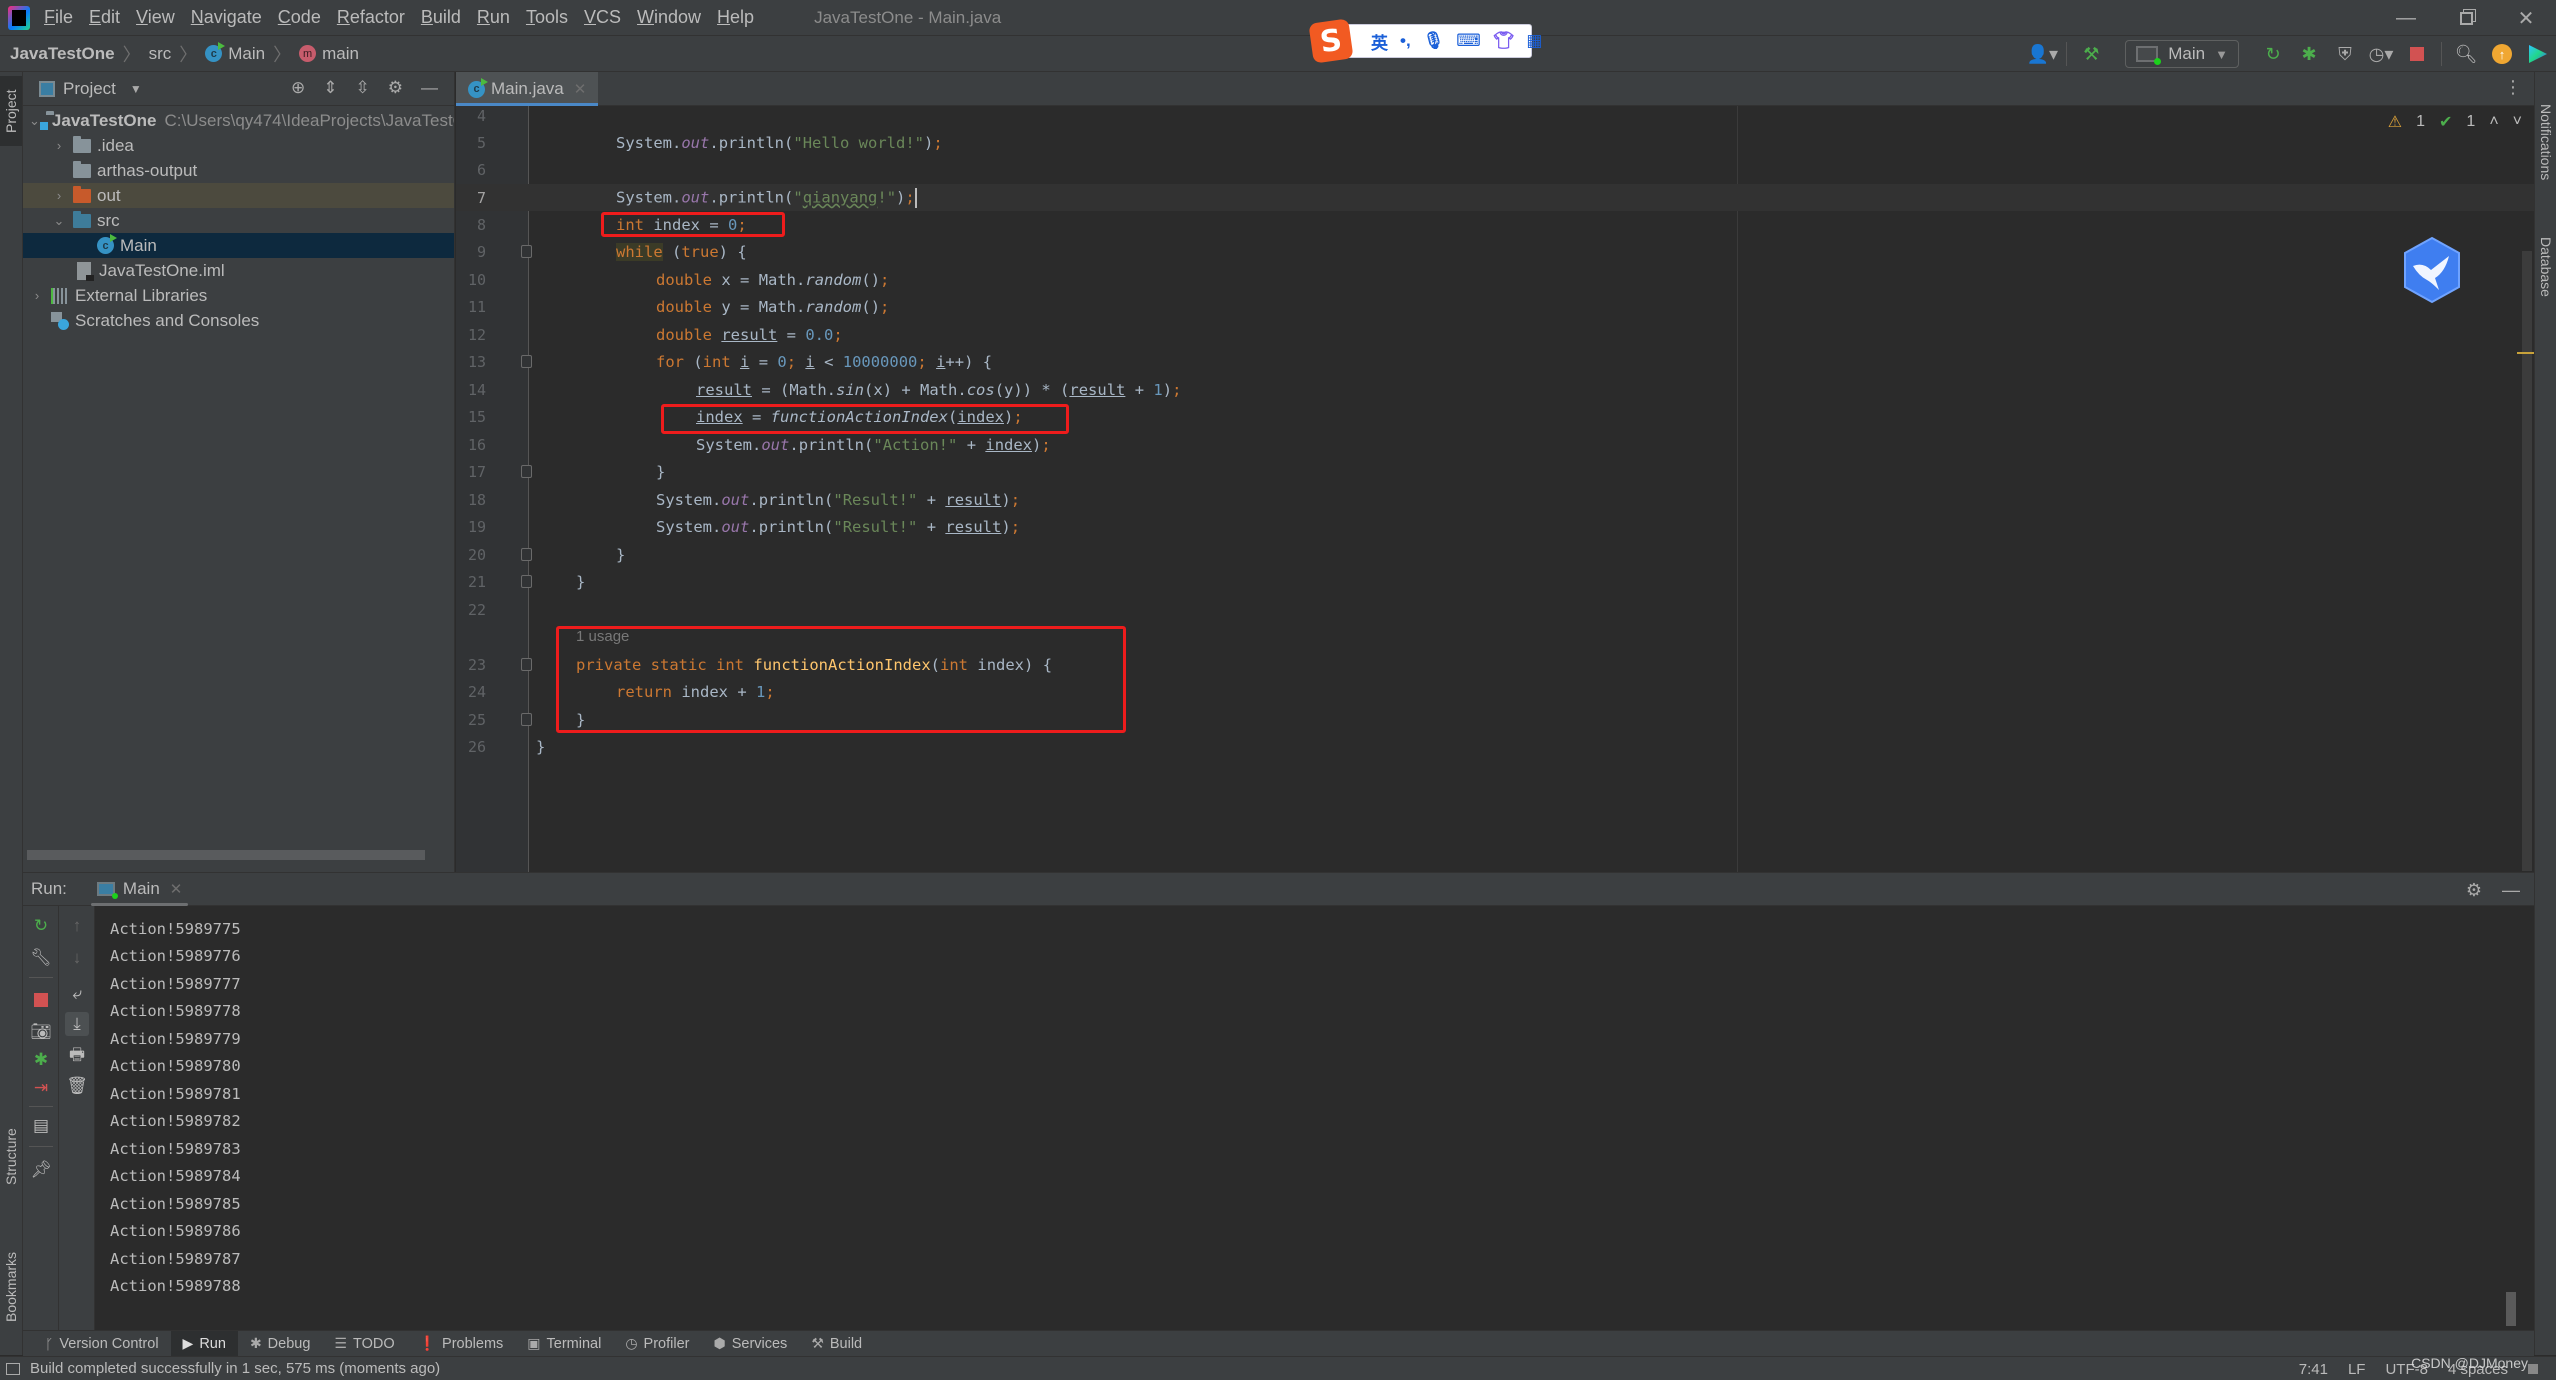  Describe the element at coordinates (1504, 41) in the screenshot. I see `skin-icon: 👕︎` at that location.